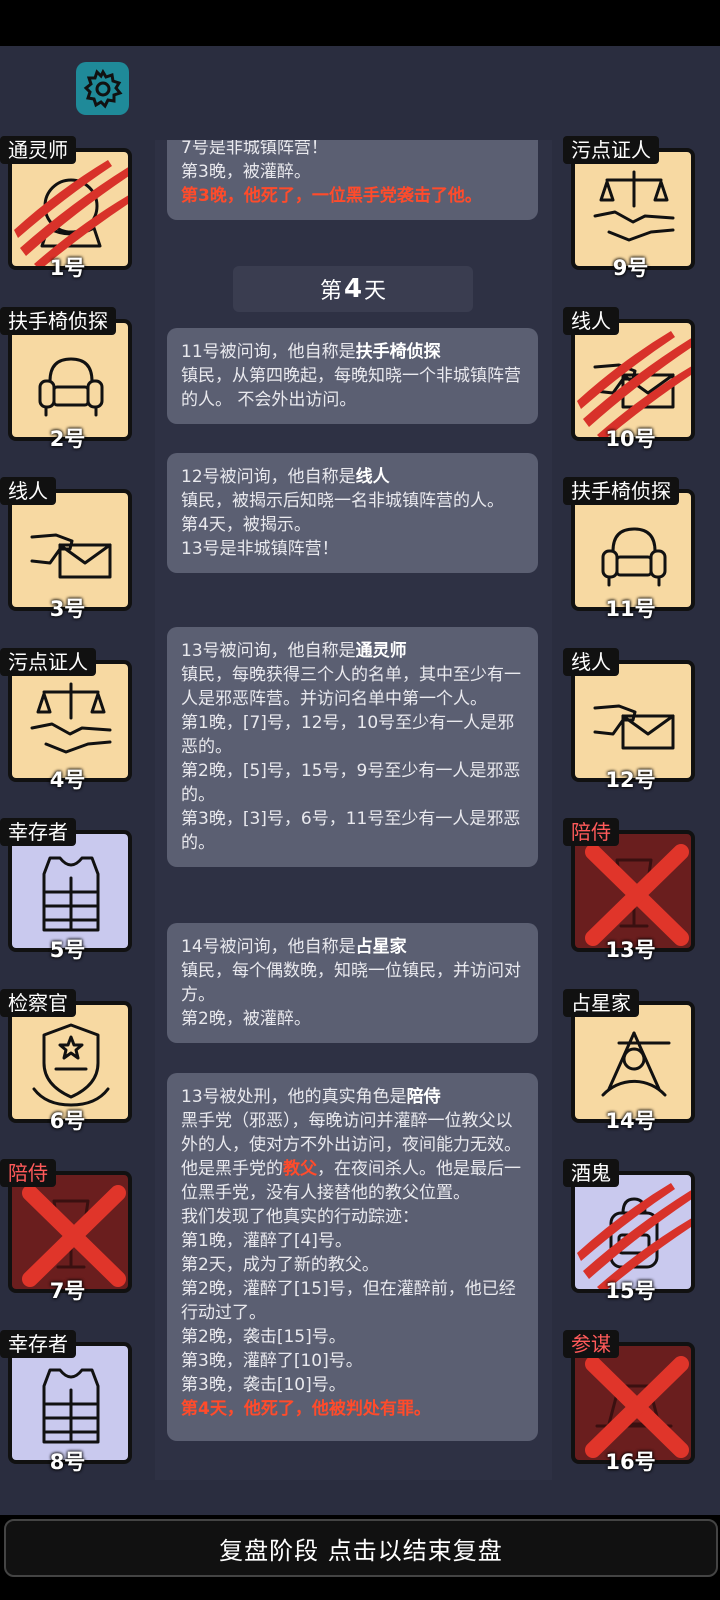  Describe the element at coordinates (38, 150) in the screenshot. I see `role-label: 通灵师` at that location.